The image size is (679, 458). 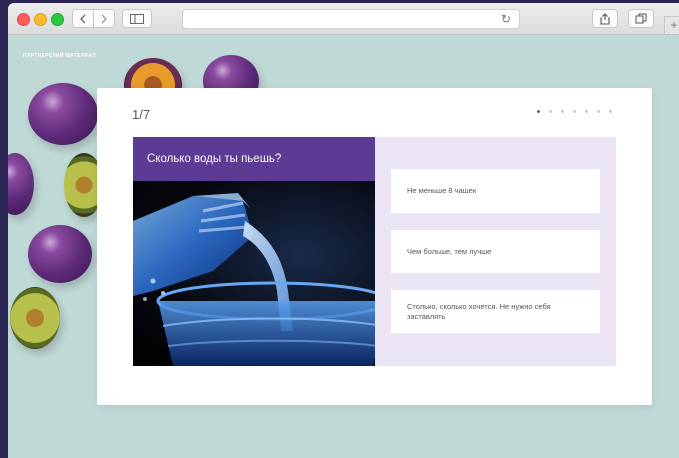 I want to click on share-icon, so click(x=605, y=18).